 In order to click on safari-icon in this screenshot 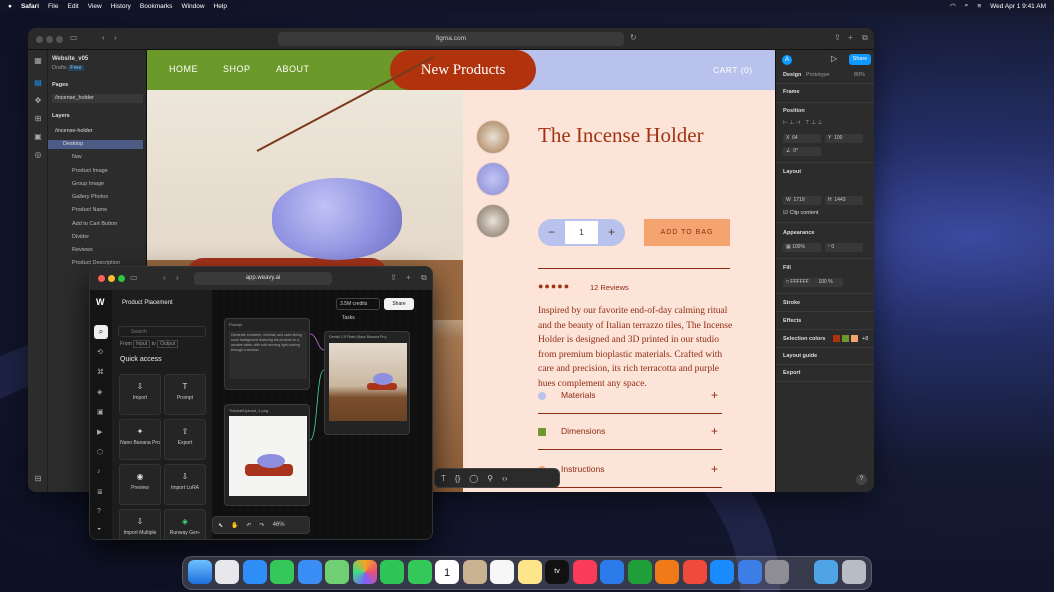, I will do `click(255, 572)`.